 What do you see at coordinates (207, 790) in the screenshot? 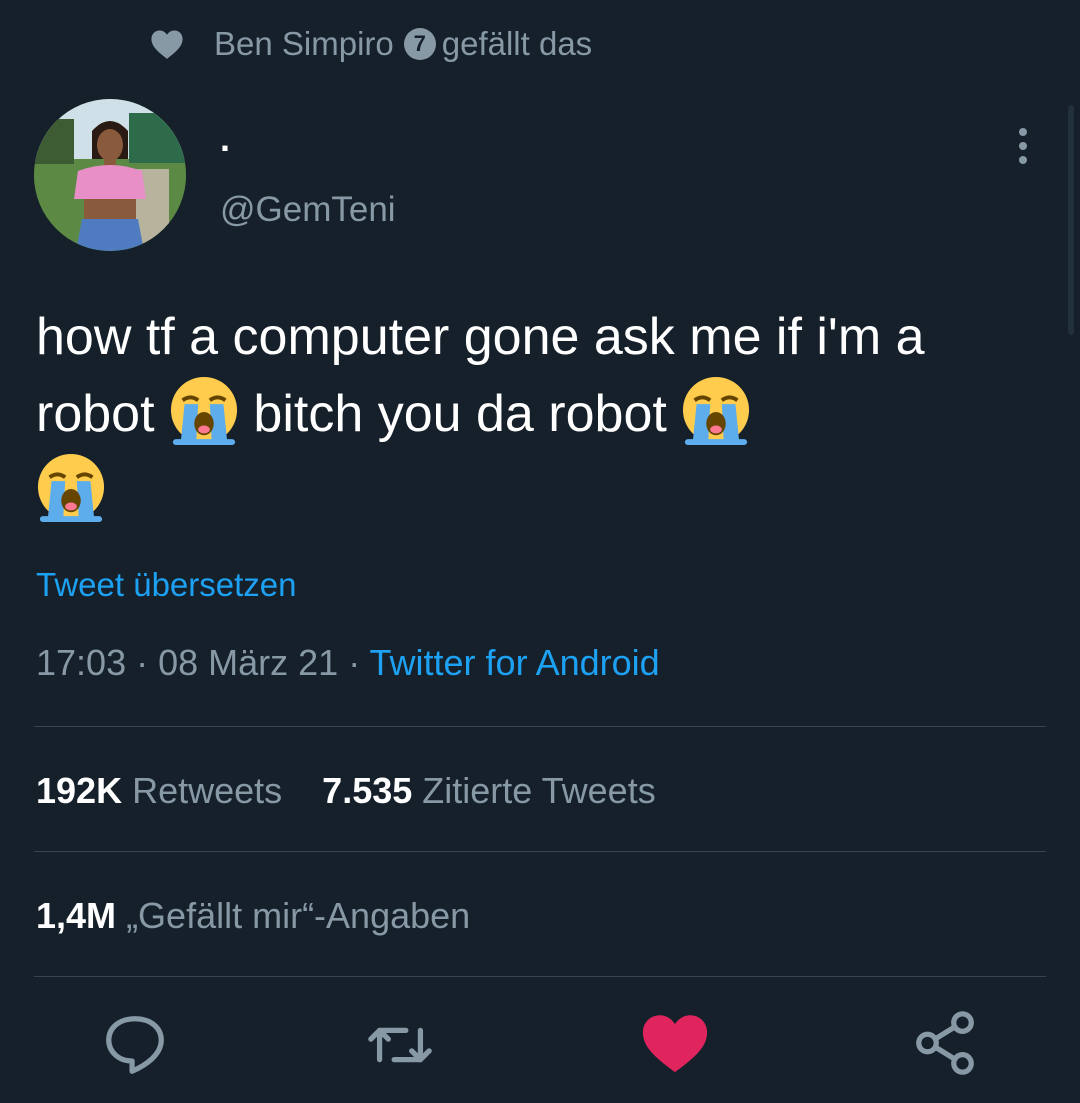
I see `retweets-label: Retweets` at bounding box center [207, 790].